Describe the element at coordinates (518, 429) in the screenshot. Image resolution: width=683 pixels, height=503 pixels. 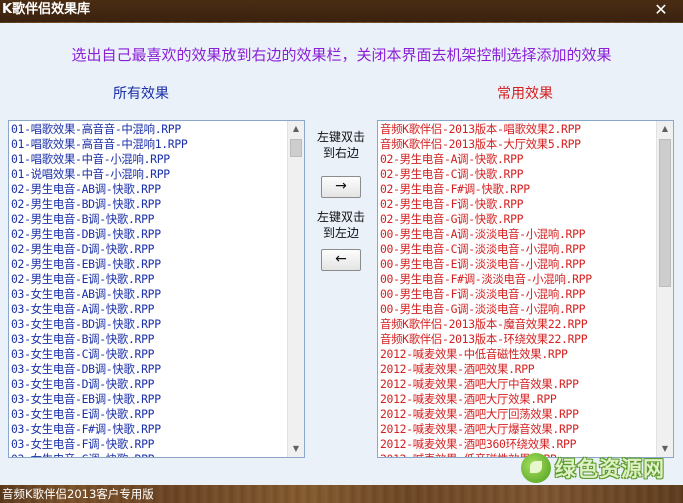
I see `list-item: 2012-喊麦效果-酒吧大厅爆音效果.RPP` at that location.